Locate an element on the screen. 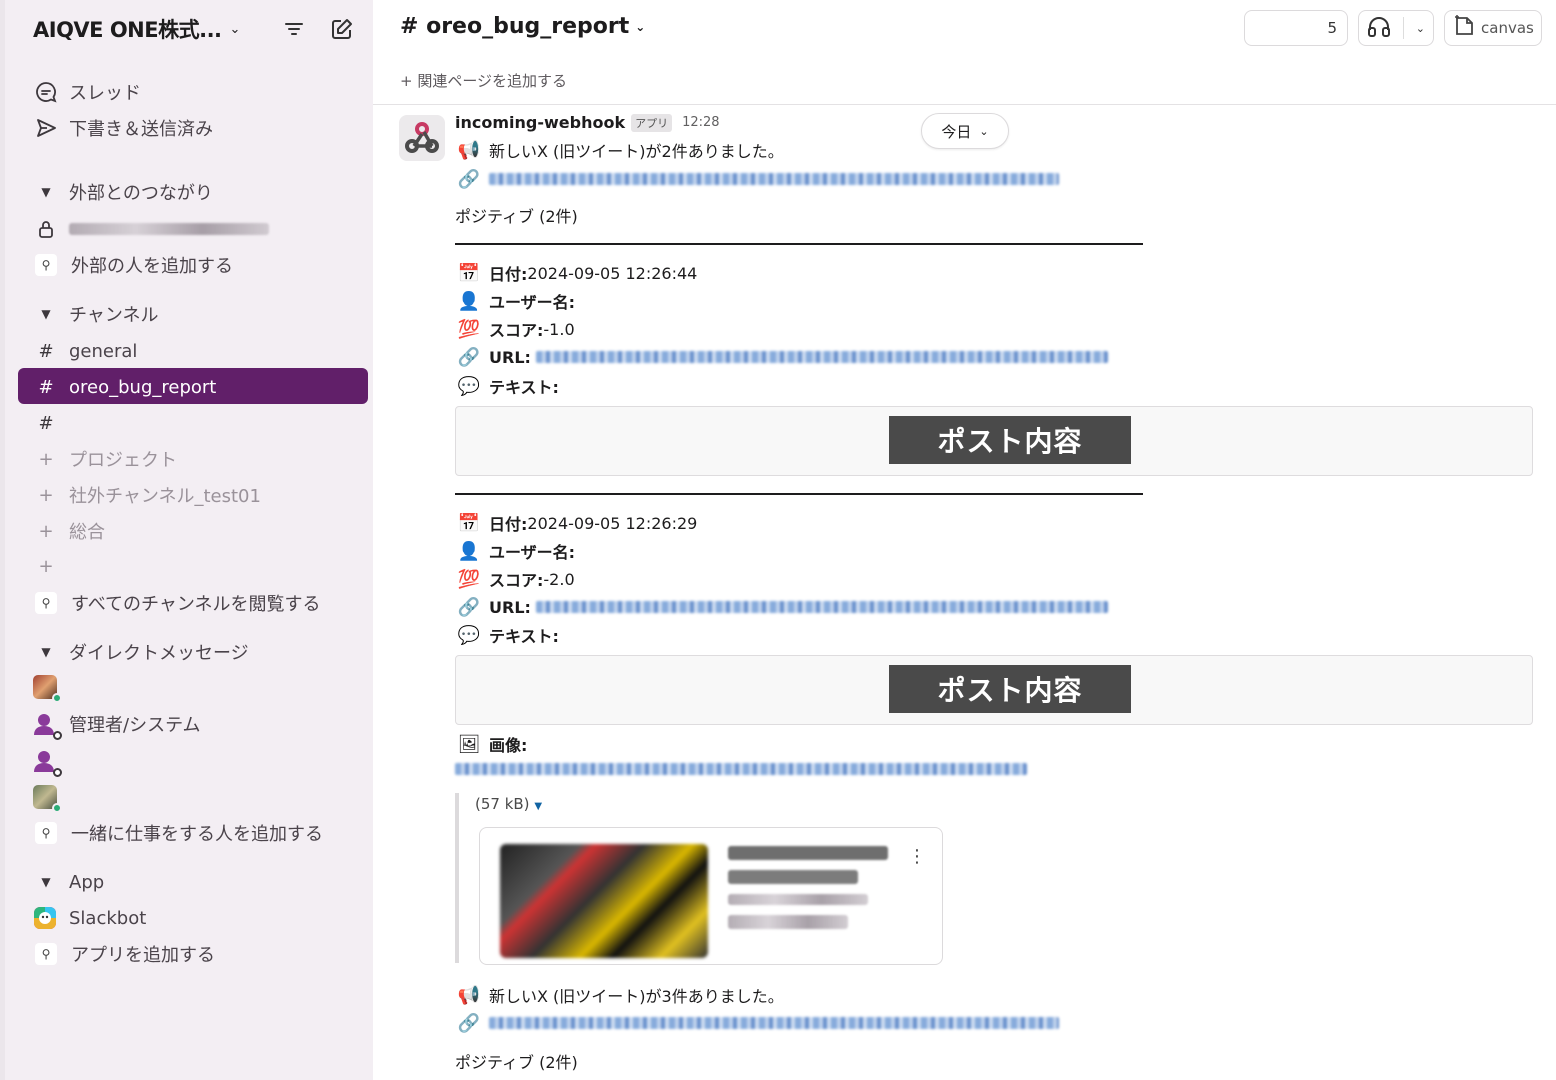  lock-icon is located at coordinates (46, 229).